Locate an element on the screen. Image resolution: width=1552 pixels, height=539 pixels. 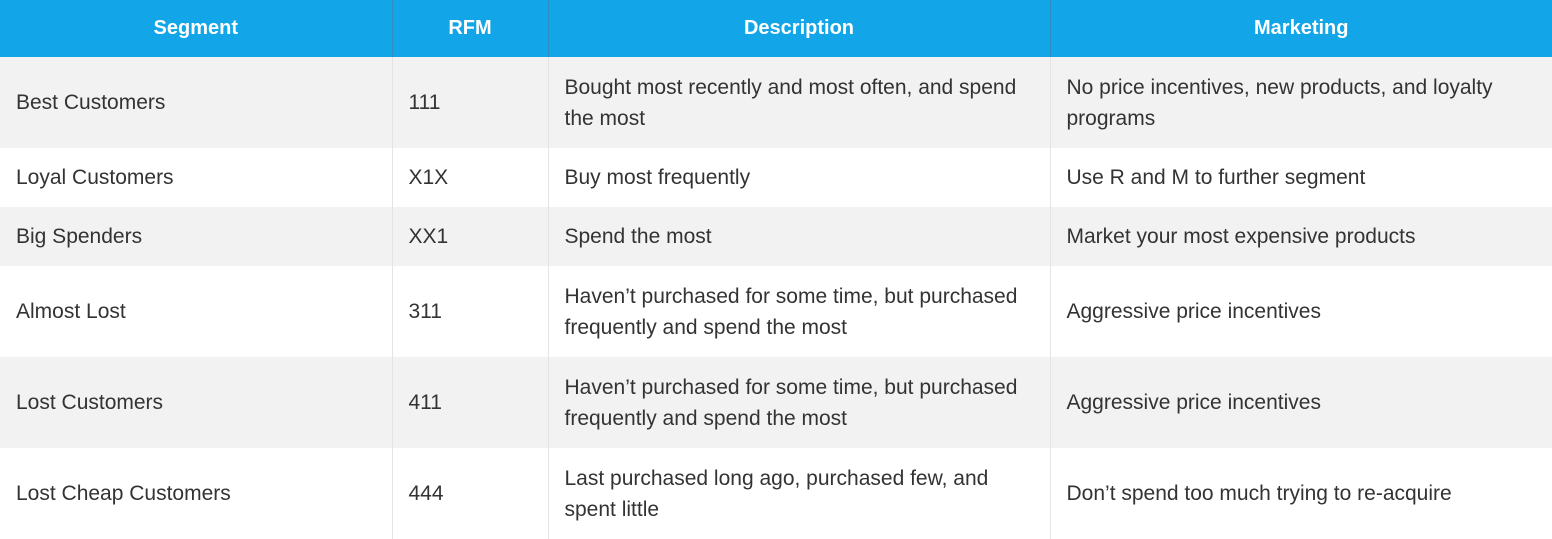
cell-rfm: 444 is located at coordinates (470, 493).